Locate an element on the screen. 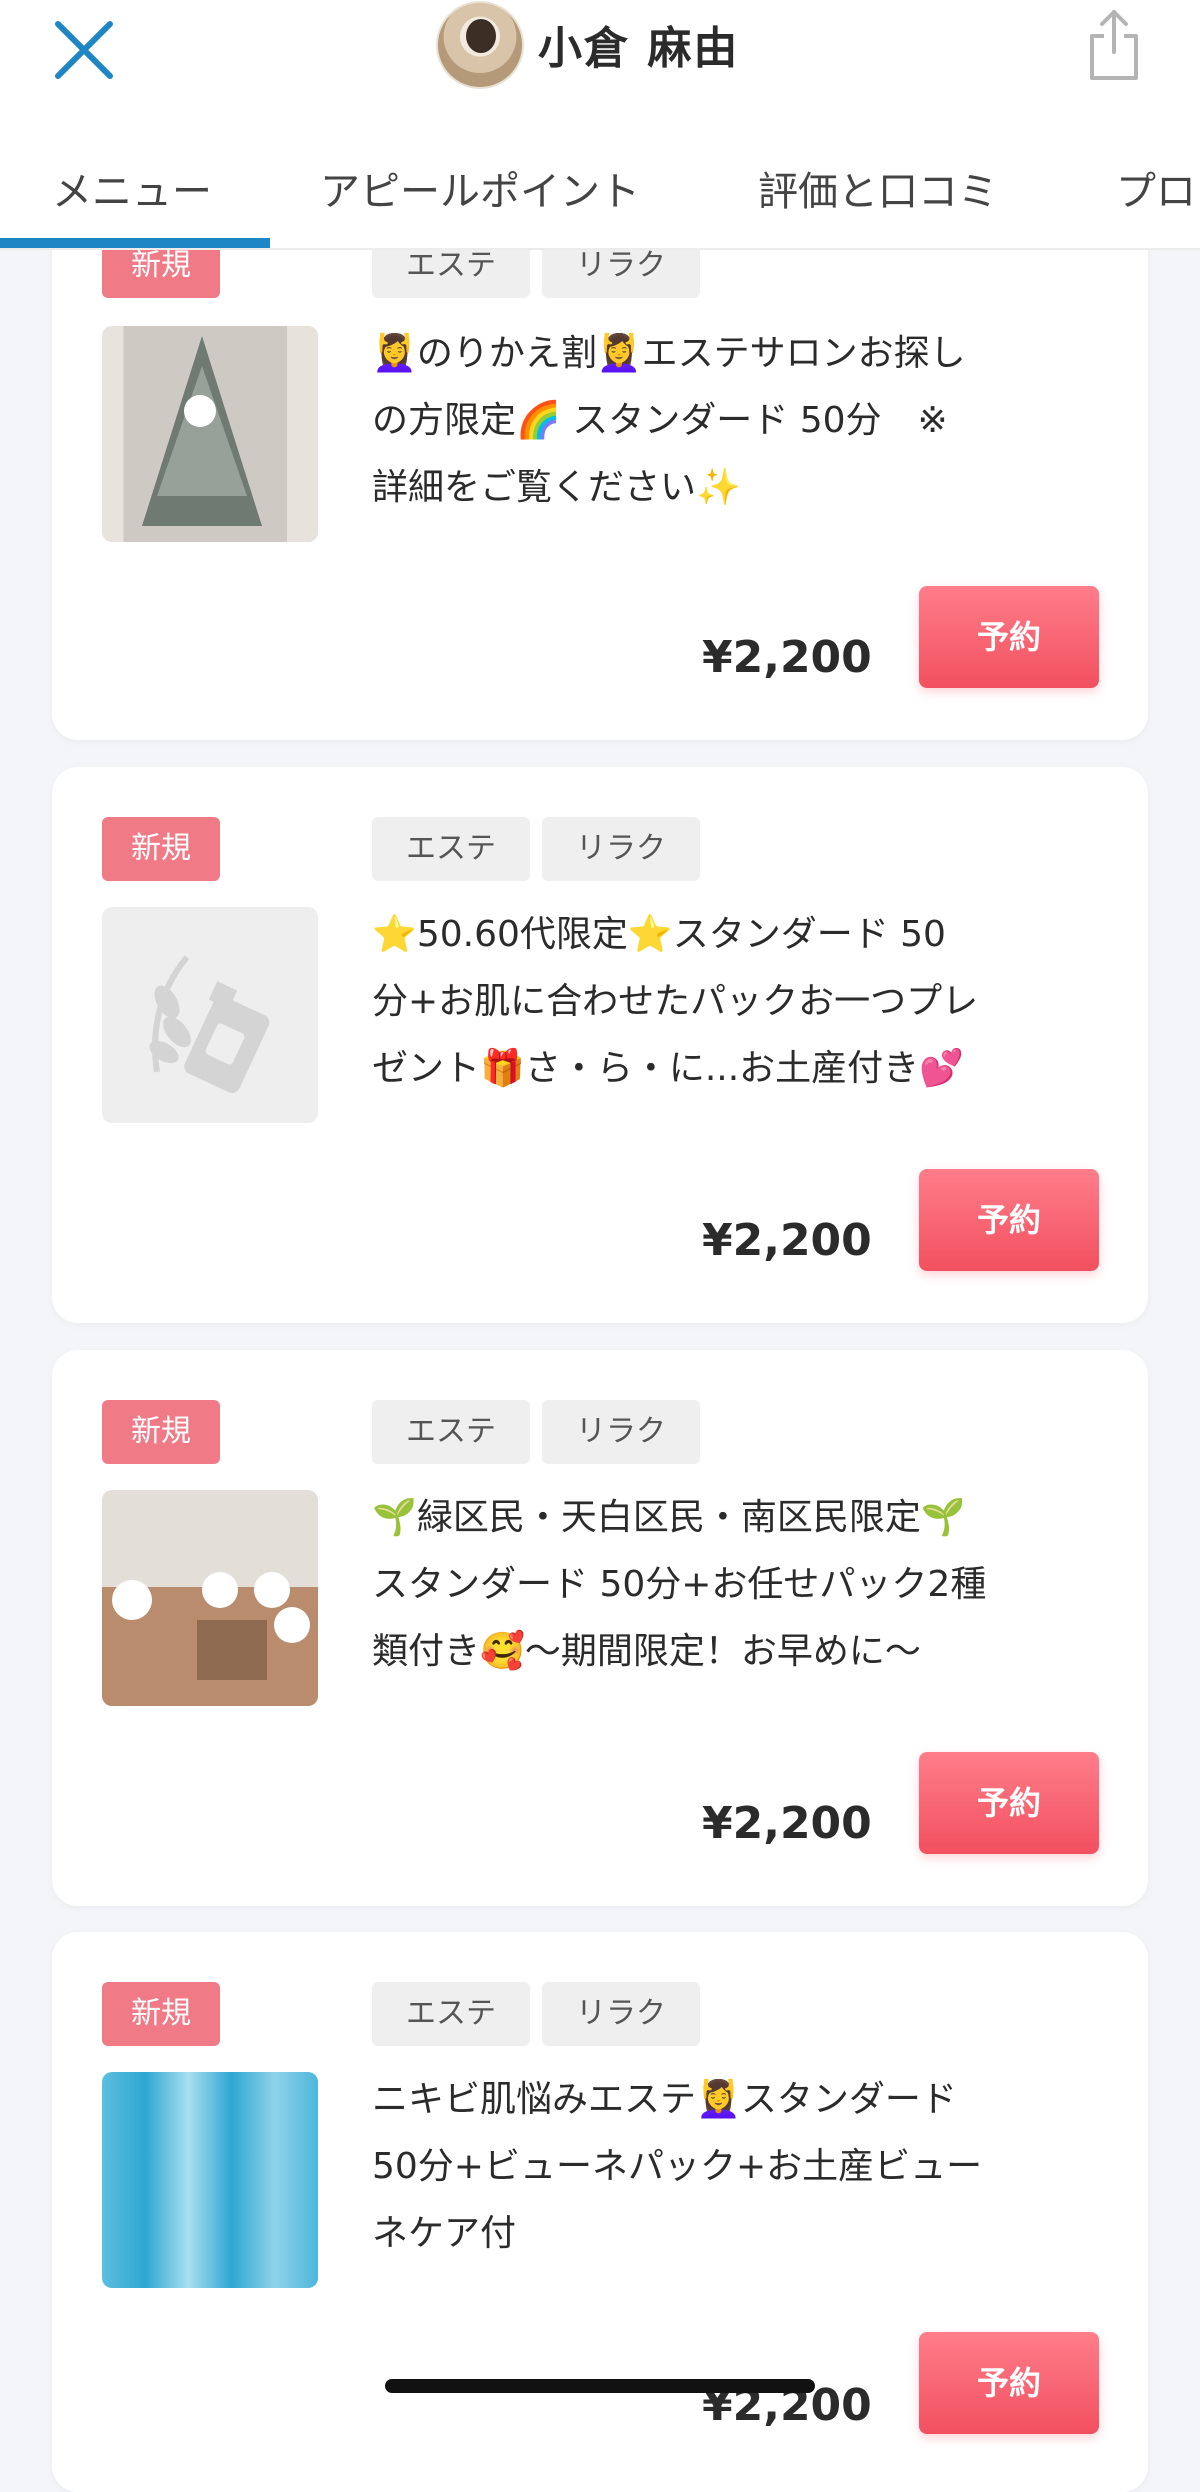  menu-thumbnail-placeholder is located at coordinates (210, 1015).